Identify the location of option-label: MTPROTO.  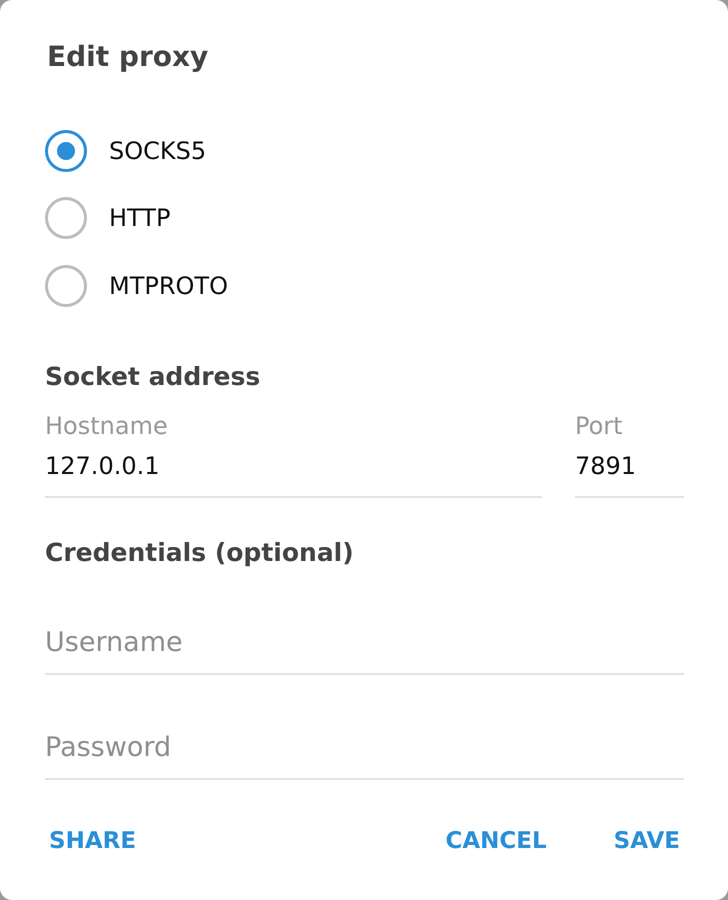
(168, 285).